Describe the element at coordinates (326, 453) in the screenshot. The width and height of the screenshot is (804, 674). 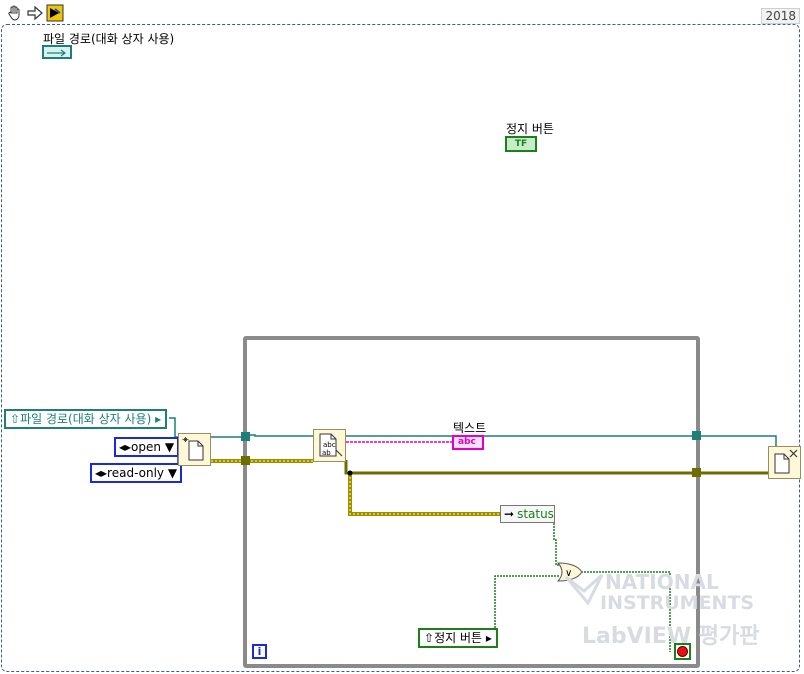
I see `svg-text: ab` at that location.